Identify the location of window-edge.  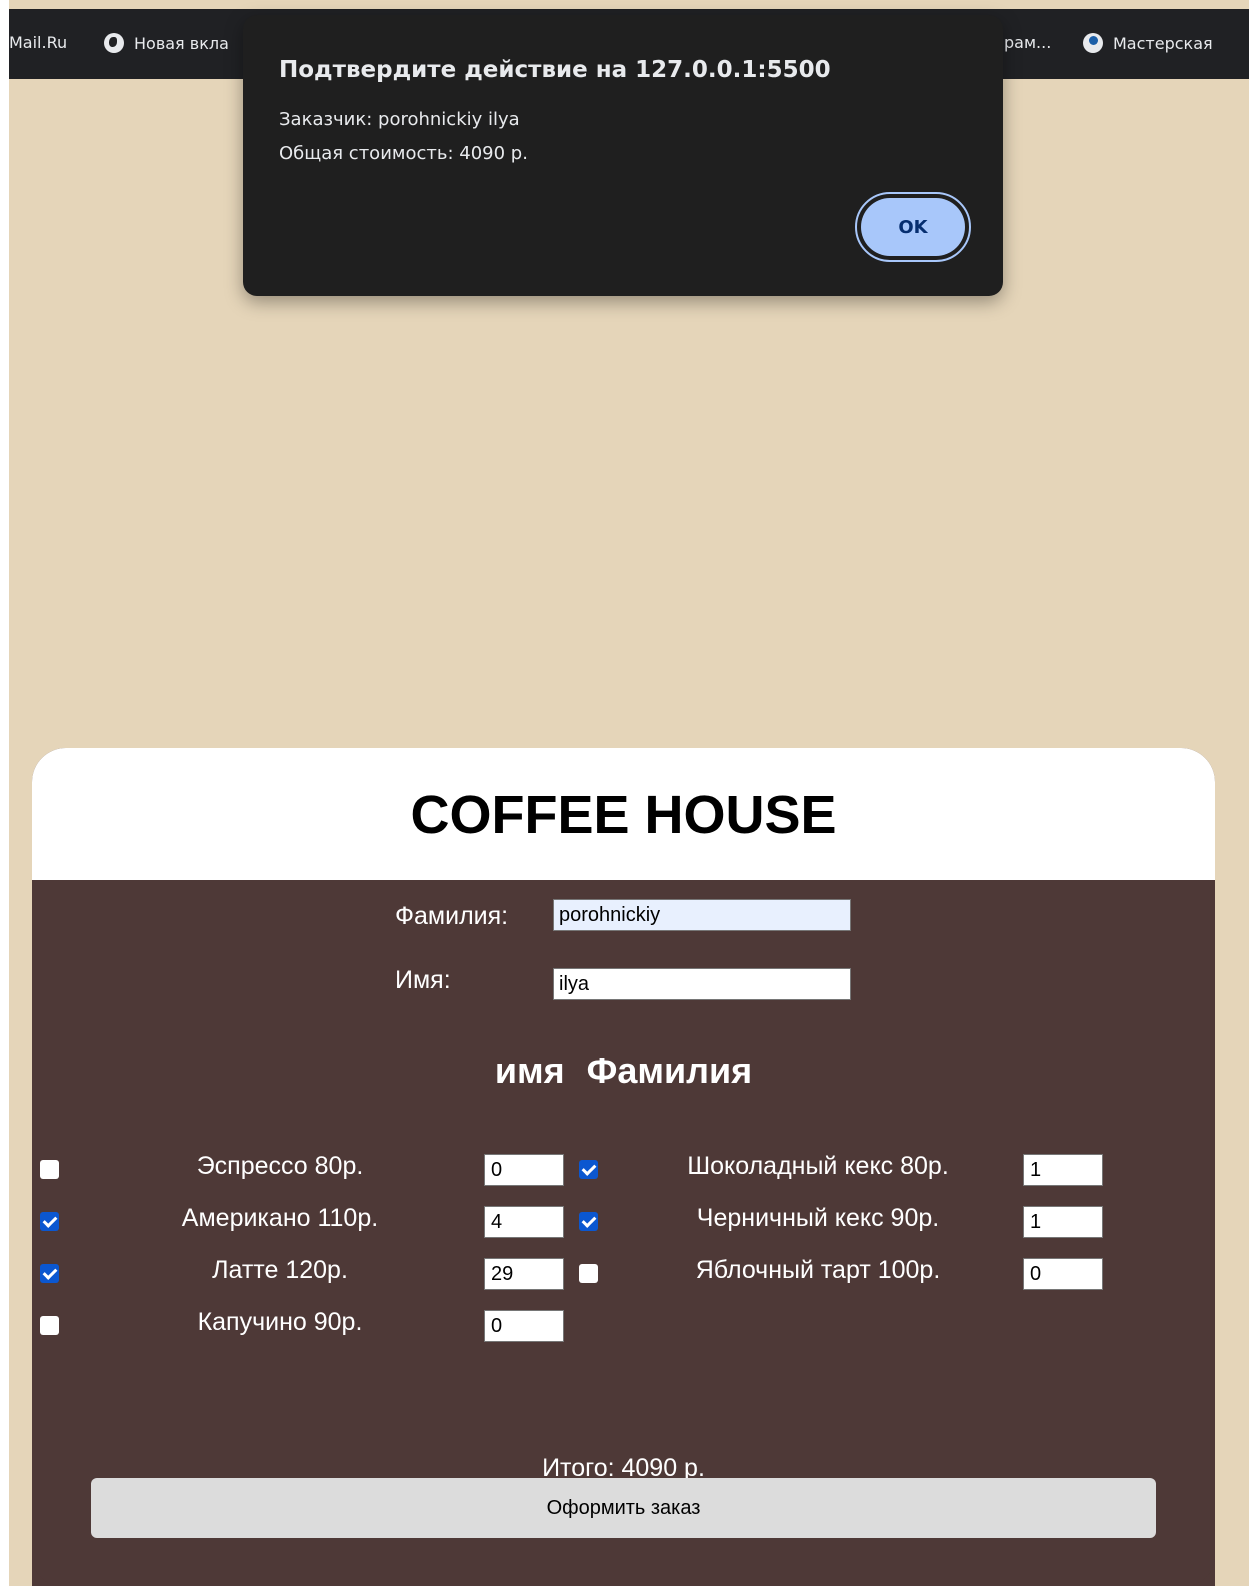
(4, 793).